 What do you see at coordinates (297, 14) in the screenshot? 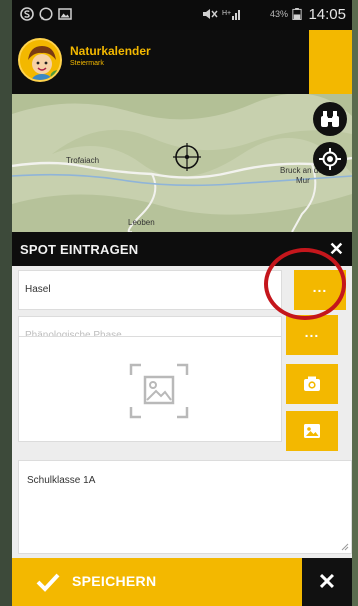
I see `battery-icon` at bounding box center [297, 14].